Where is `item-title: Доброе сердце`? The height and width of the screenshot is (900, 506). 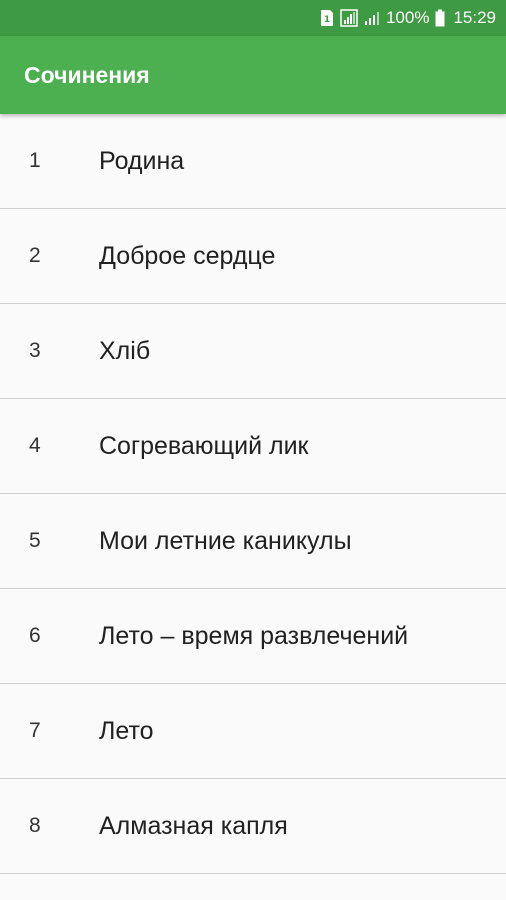
item-title: Доброе сердце is located at coordinates (187, 255).